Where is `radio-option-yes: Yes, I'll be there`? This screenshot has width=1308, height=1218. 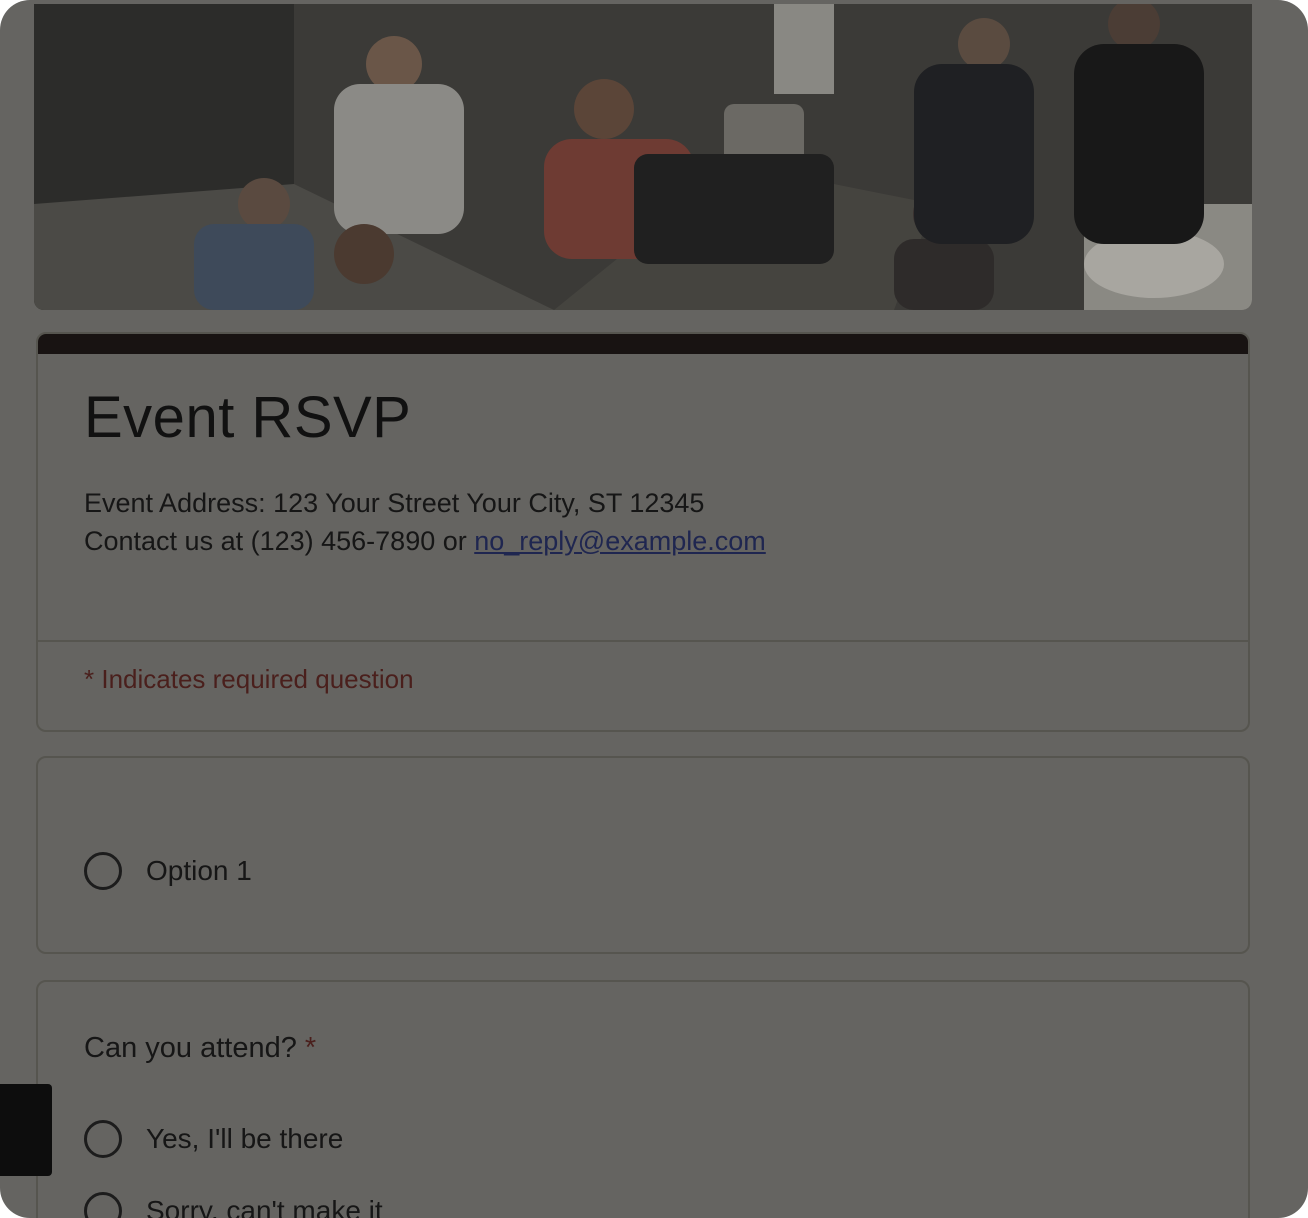 radio-option-yes: Yes, I'll be there is located at coordinates (213, 1139).